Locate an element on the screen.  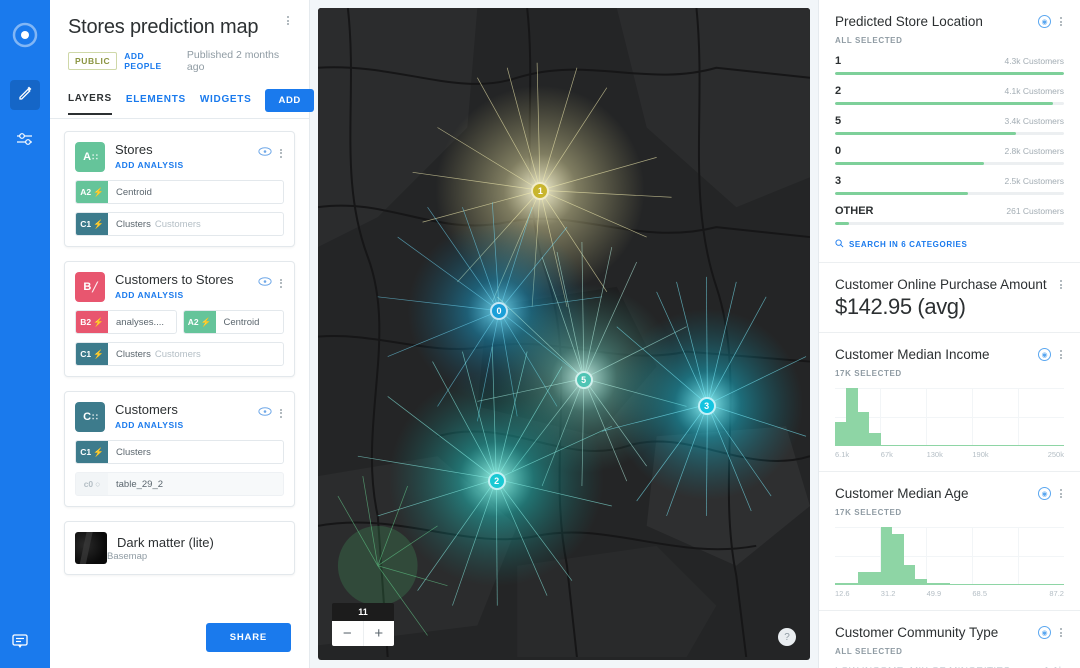
zoom-control: 11 − + is located at coordinates (363, 624).